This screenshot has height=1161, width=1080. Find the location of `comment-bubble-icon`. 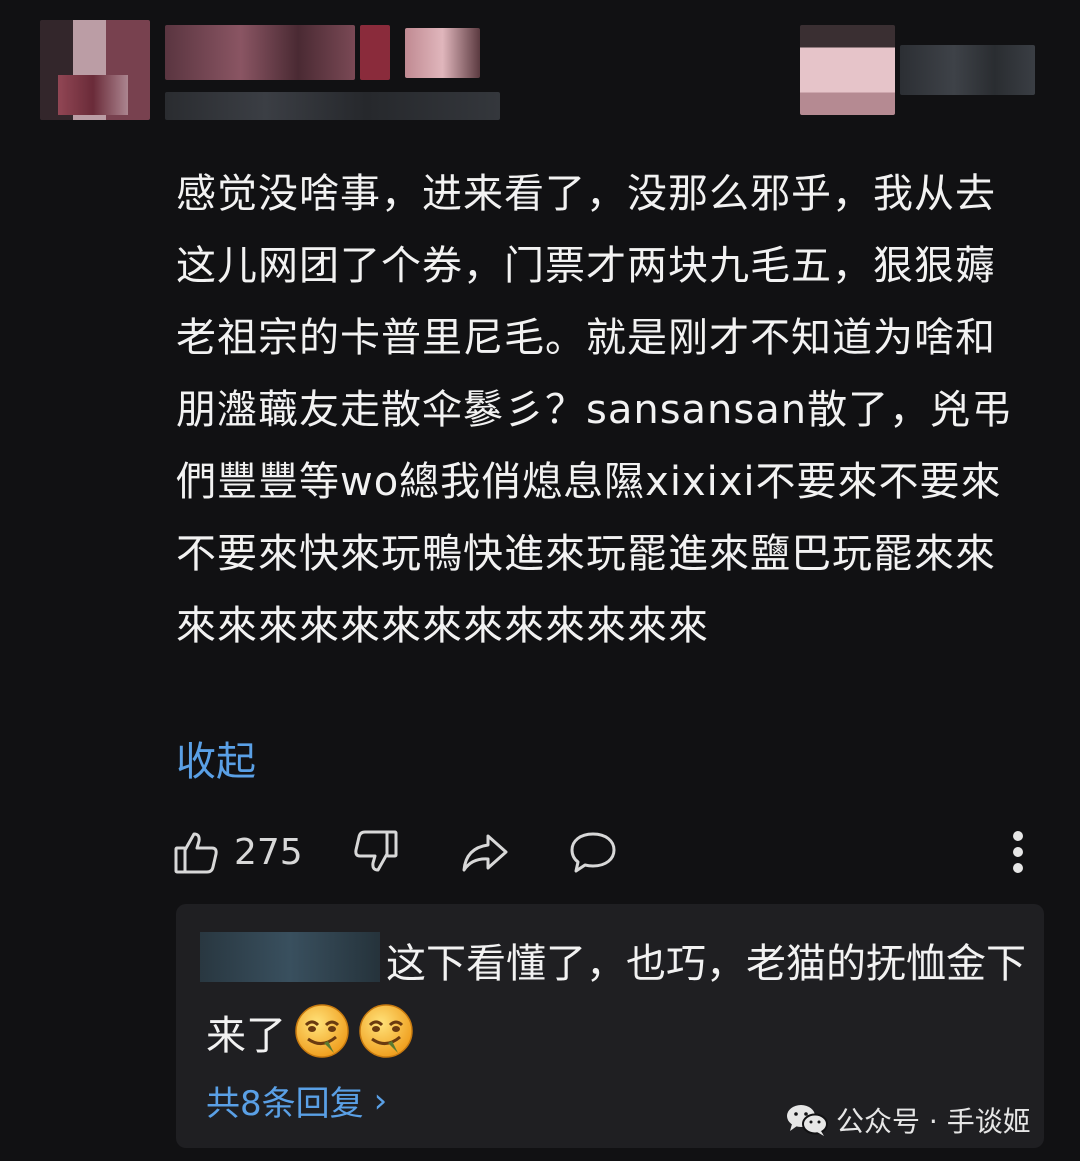

comment-bubble-icon is located at coordinates (593, 852).